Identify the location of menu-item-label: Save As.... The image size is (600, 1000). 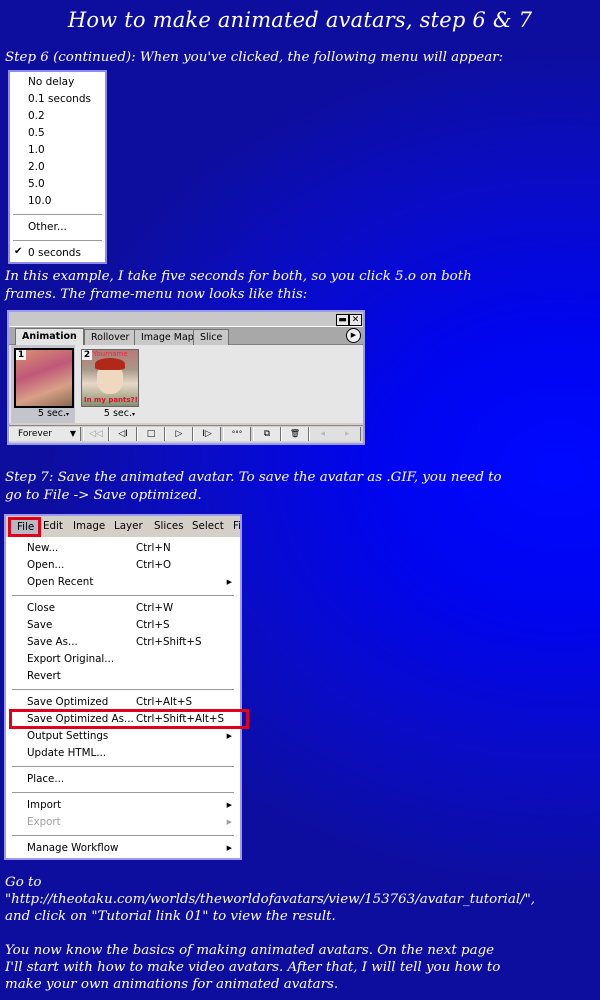
(52, 642).